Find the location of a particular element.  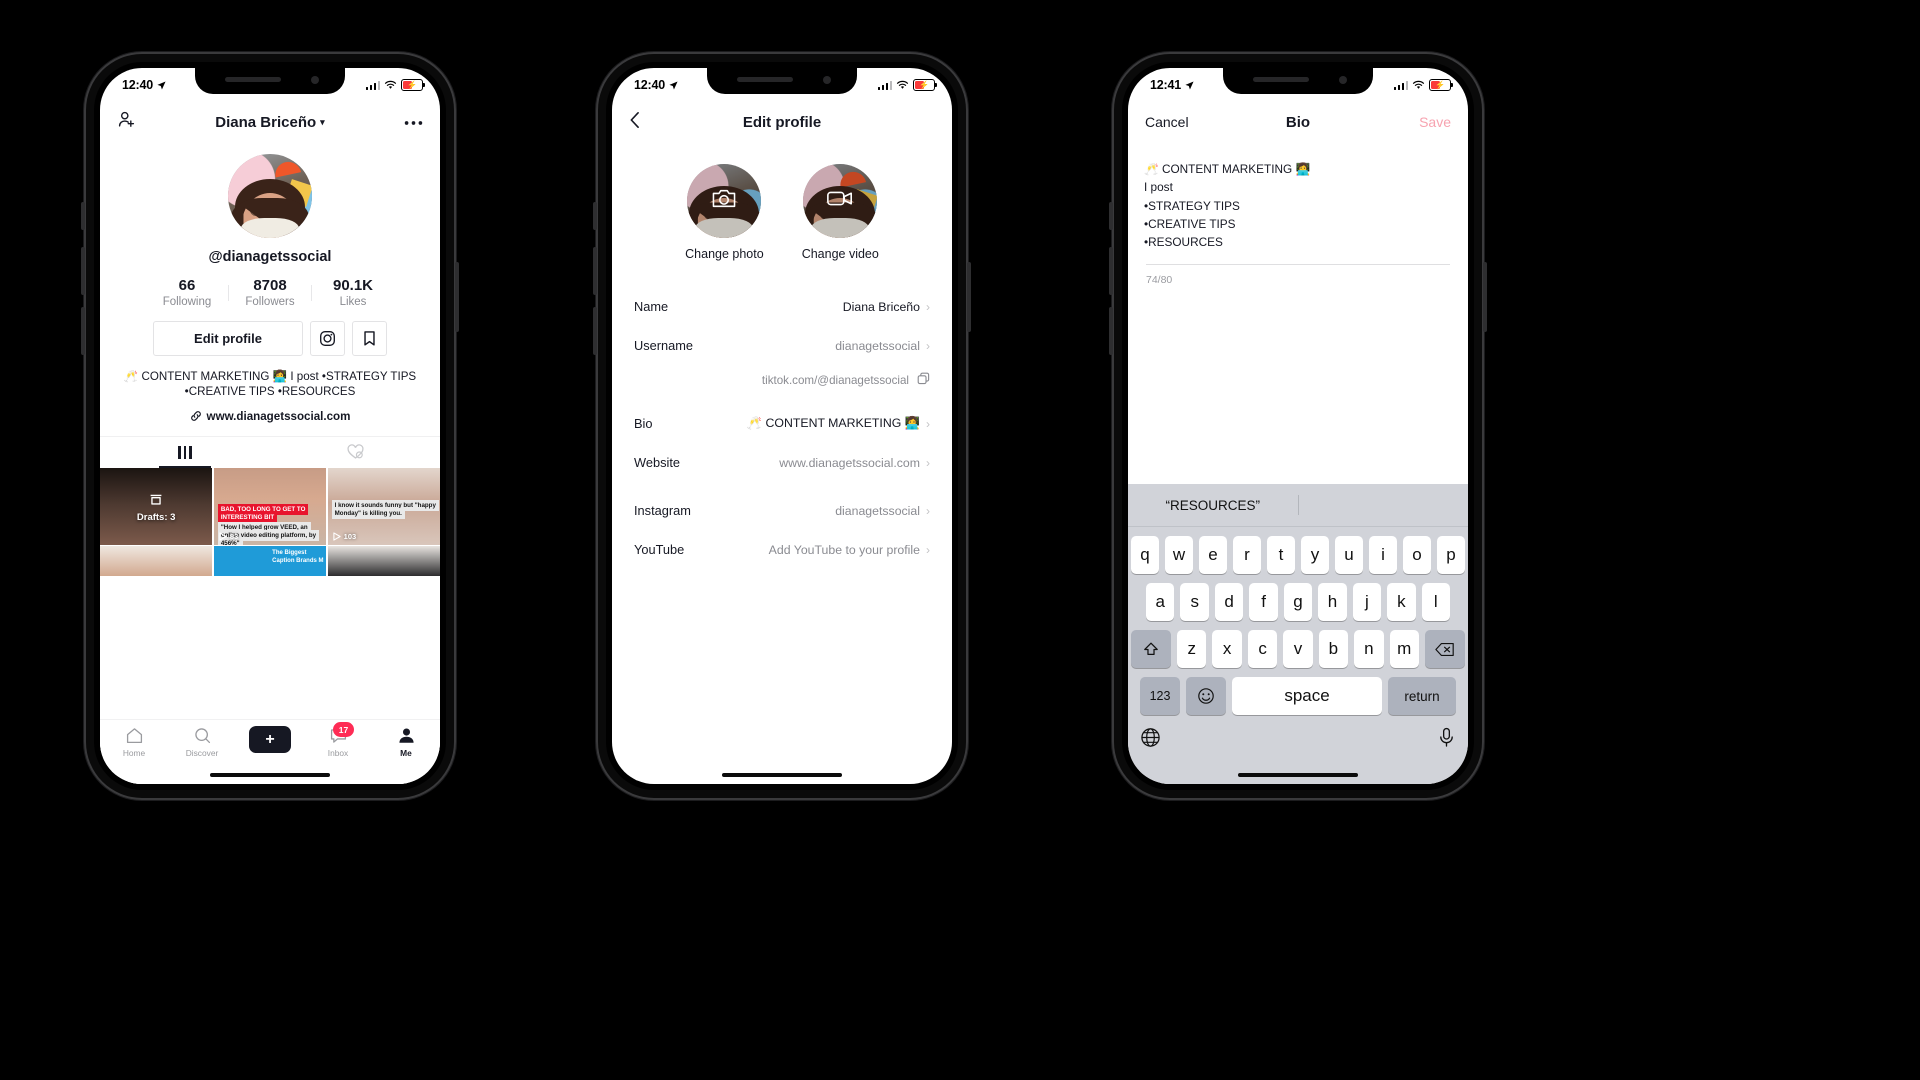

profile-website: www.dianagetssocial.com is located at coordinates (270, 416).